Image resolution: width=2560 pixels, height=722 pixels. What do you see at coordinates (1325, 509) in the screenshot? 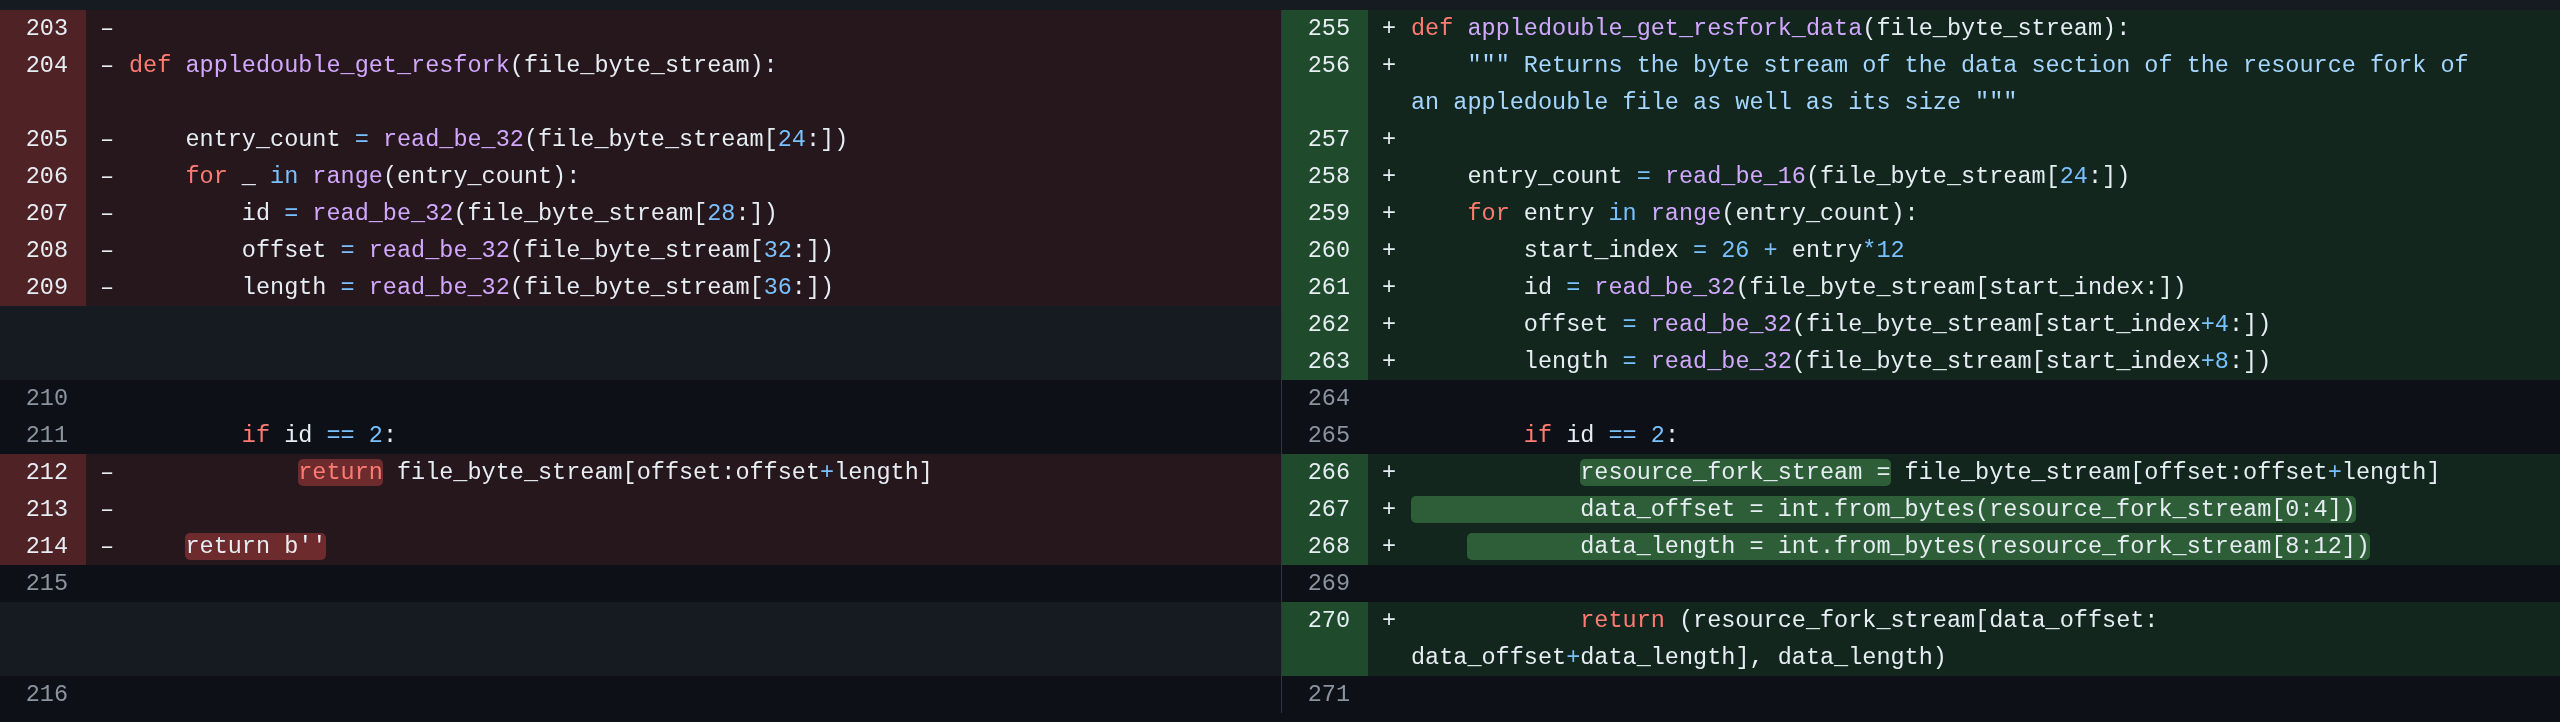
I see `line-number: 267` at bounding box center [1325, 509].